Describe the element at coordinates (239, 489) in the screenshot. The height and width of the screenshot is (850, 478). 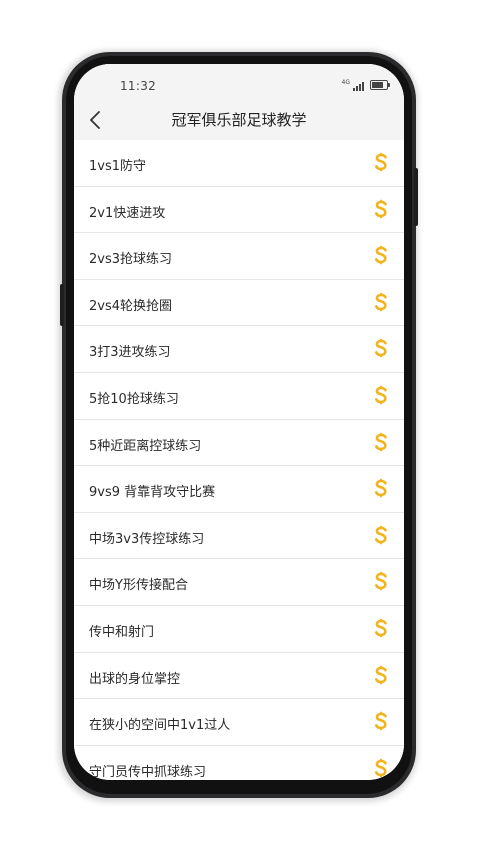
I see `list-item: 9vs9 背靠背攻守比赛` at that location.